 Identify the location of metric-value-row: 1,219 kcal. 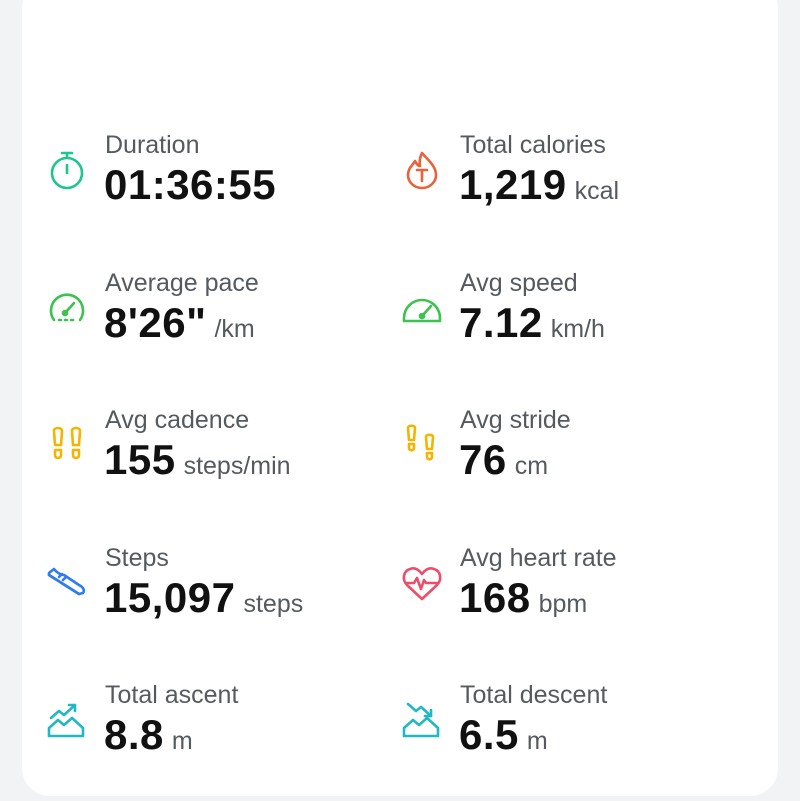
(539, 190).